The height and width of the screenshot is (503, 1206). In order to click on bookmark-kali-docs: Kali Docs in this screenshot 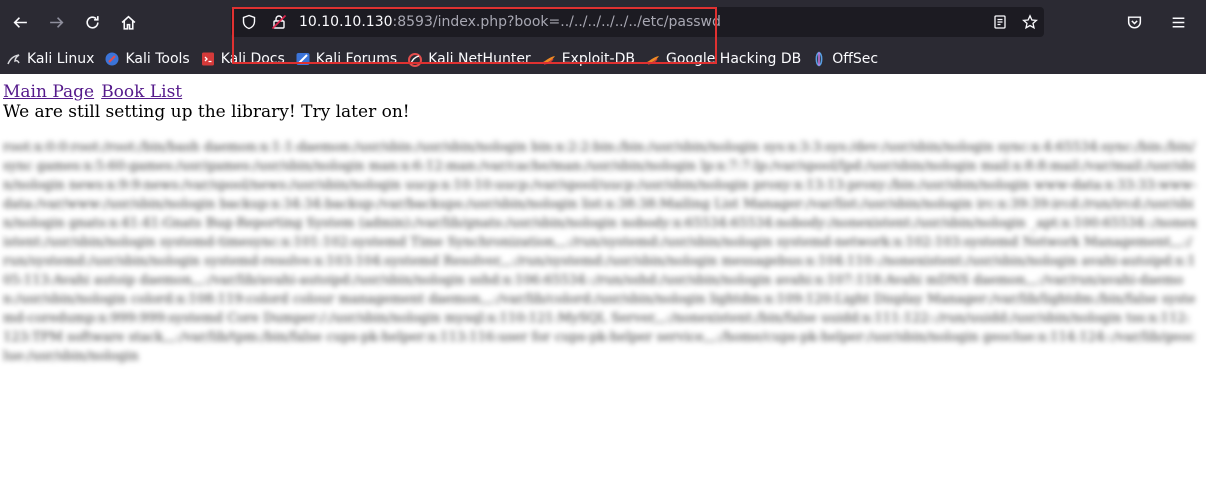, I will do `click(242, 59)`.